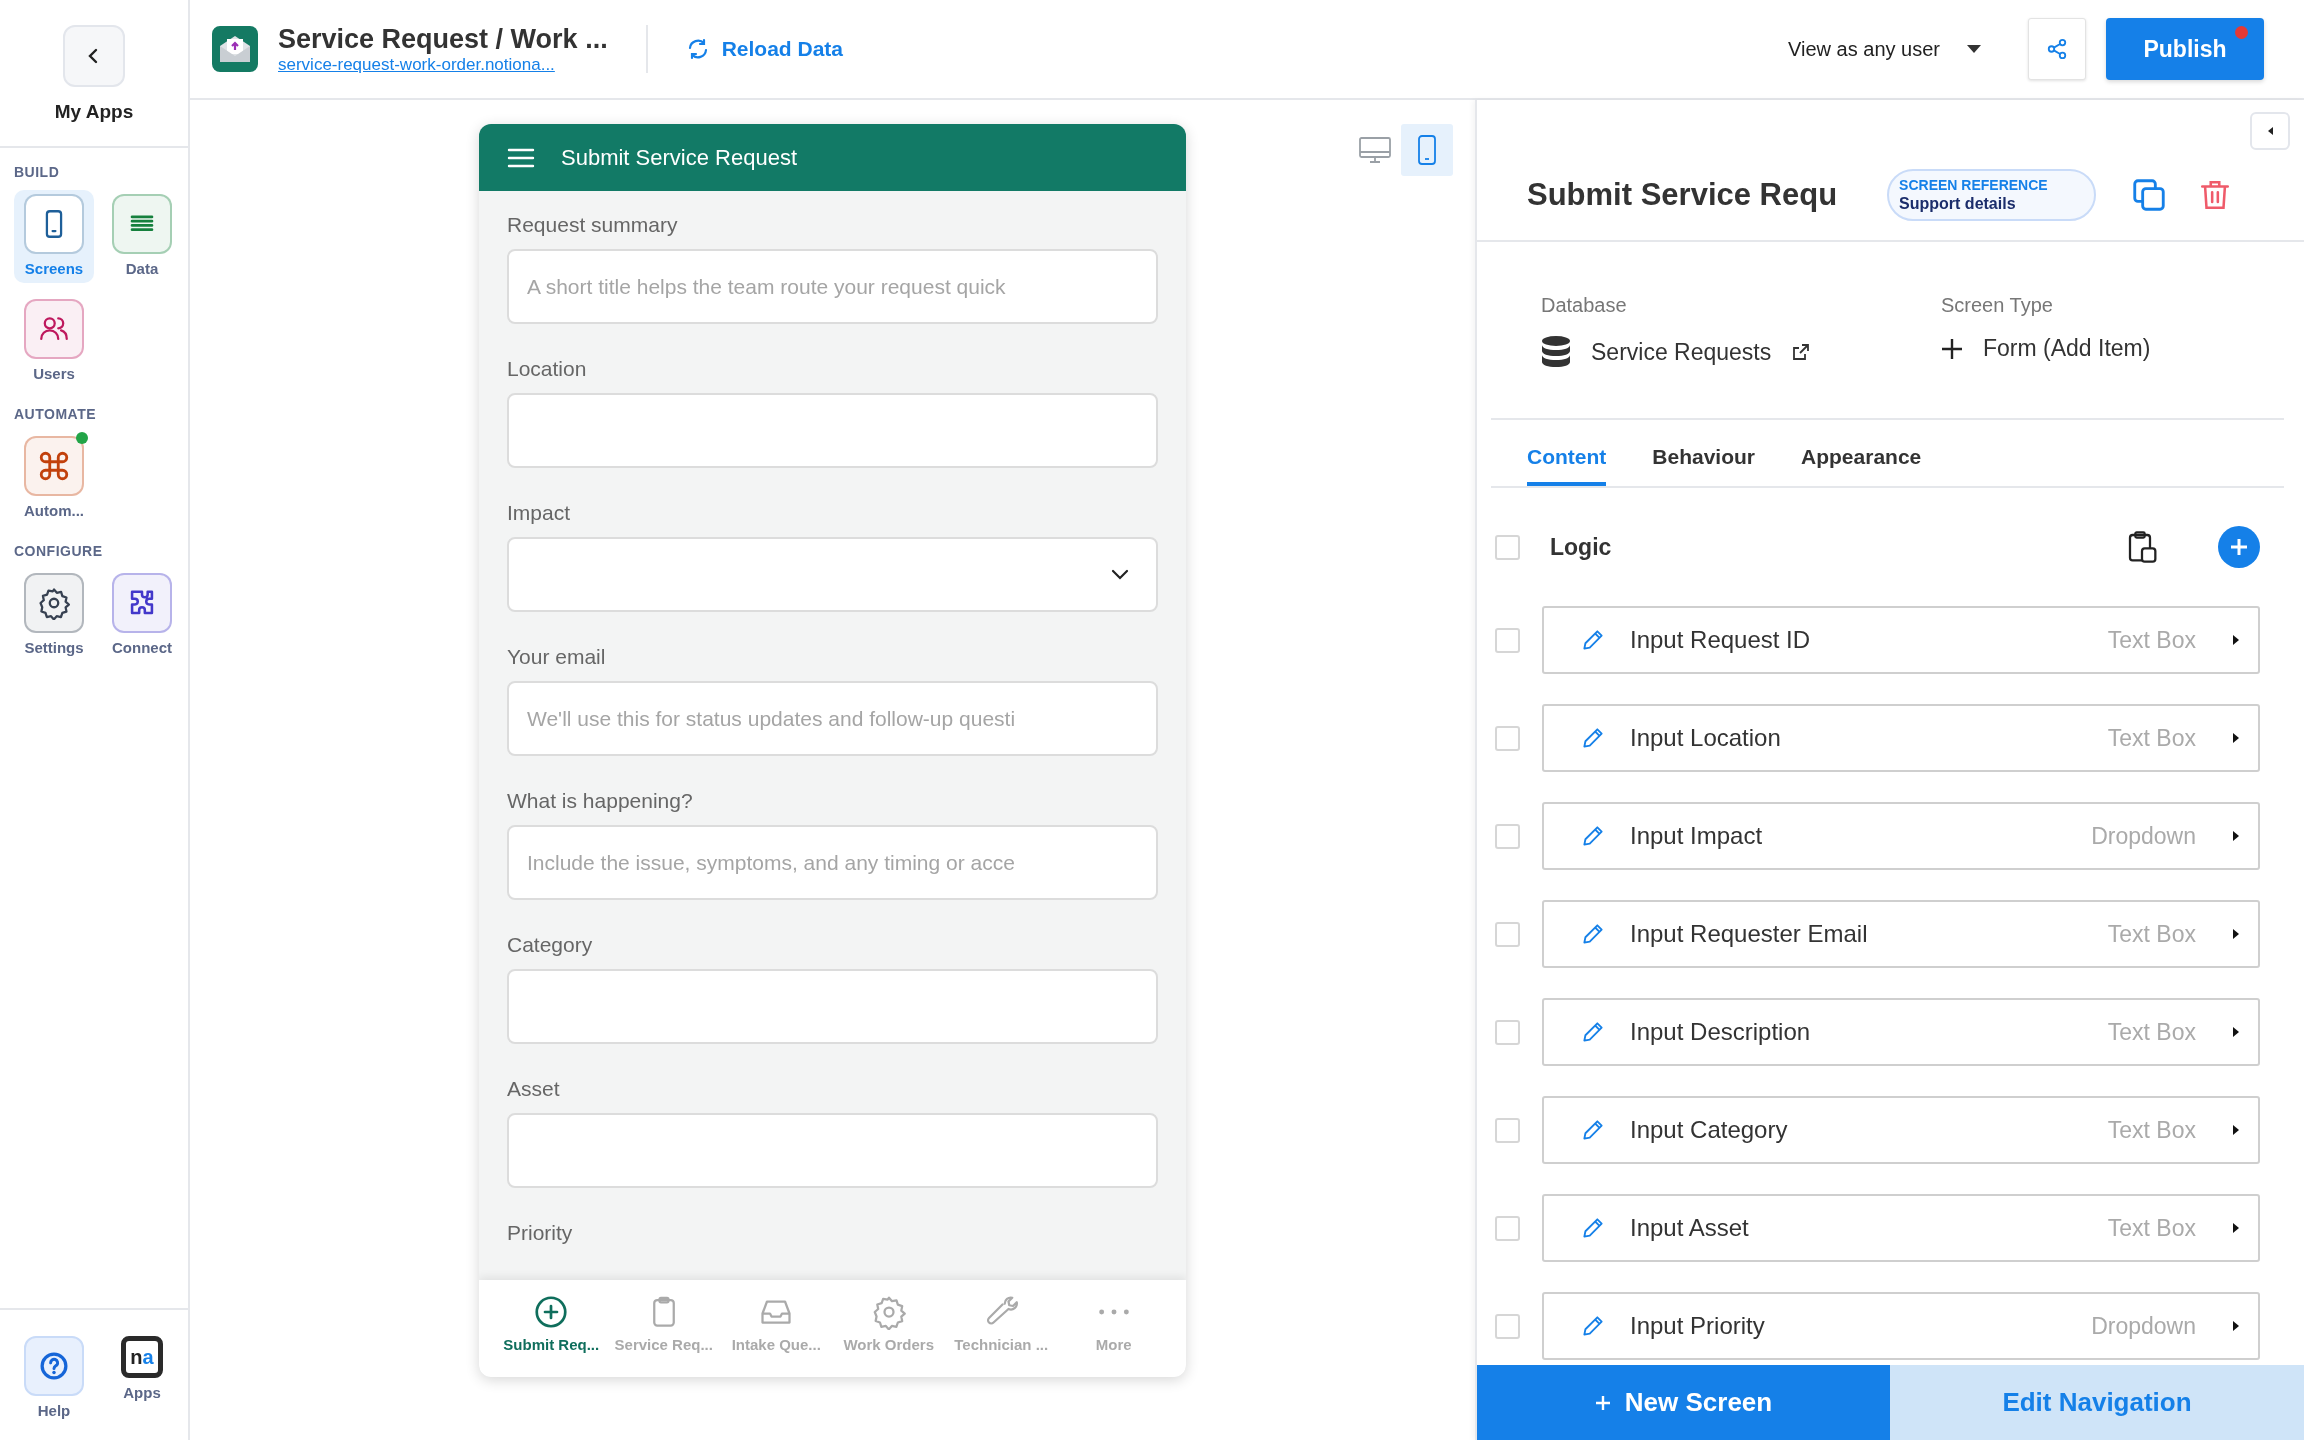  Describe the element at coordinates (1901, 640) in the screenshot. I see `component-item: Input Request ID Text Box` at that location.